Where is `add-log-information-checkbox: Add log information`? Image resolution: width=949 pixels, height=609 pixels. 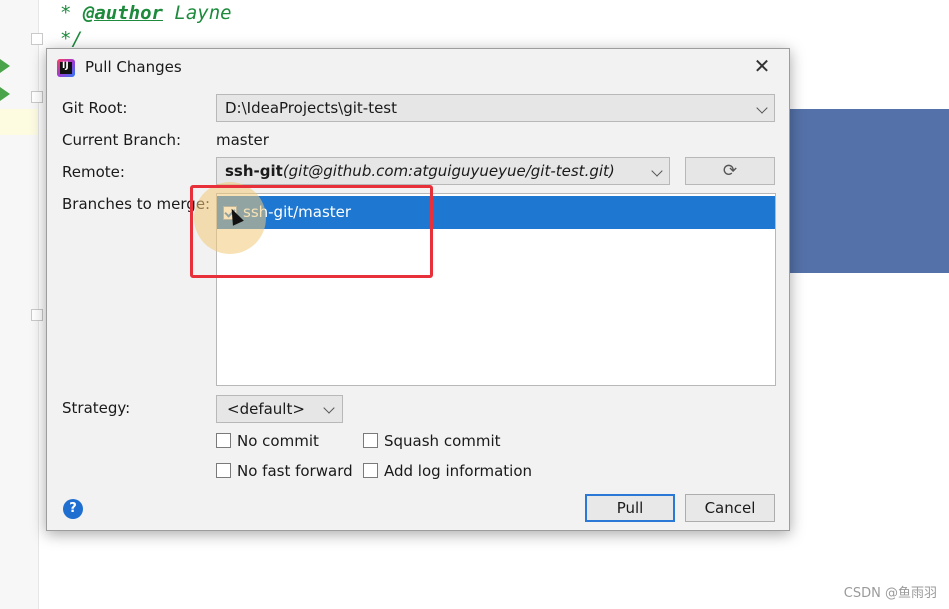 add-log-information-checkbox: Add log information is located at coordinates (447, 471).